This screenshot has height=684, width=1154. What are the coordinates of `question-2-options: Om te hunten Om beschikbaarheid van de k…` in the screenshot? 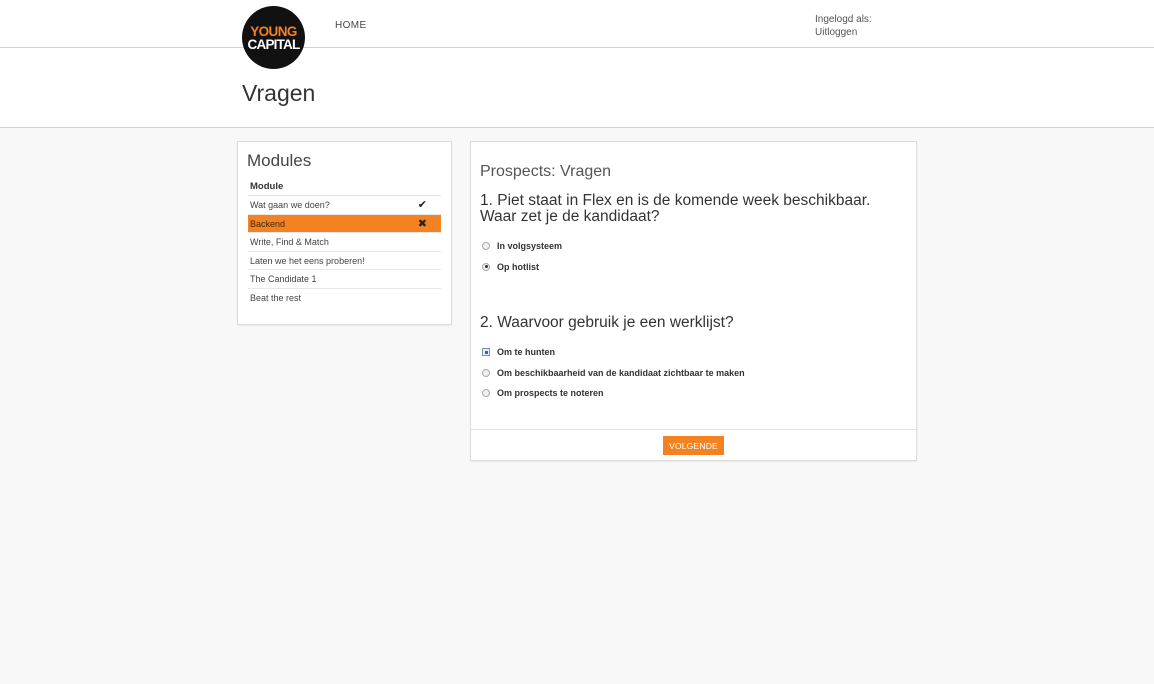 It's located at (699, 373).